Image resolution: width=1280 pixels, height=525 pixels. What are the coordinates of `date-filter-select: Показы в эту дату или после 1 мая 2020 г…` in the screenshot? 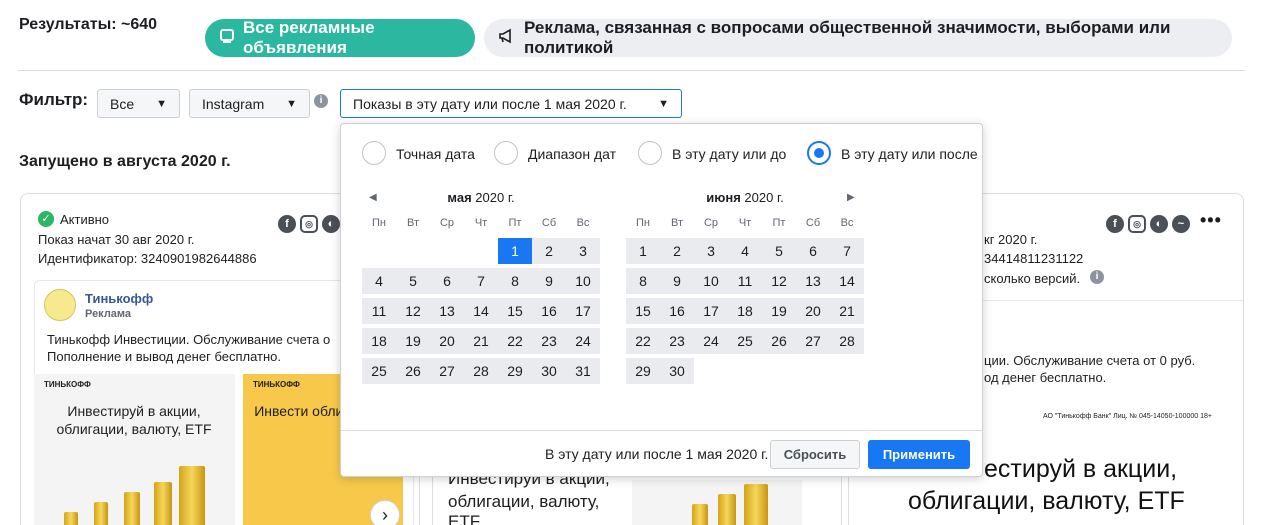 It's located at (511, 103).